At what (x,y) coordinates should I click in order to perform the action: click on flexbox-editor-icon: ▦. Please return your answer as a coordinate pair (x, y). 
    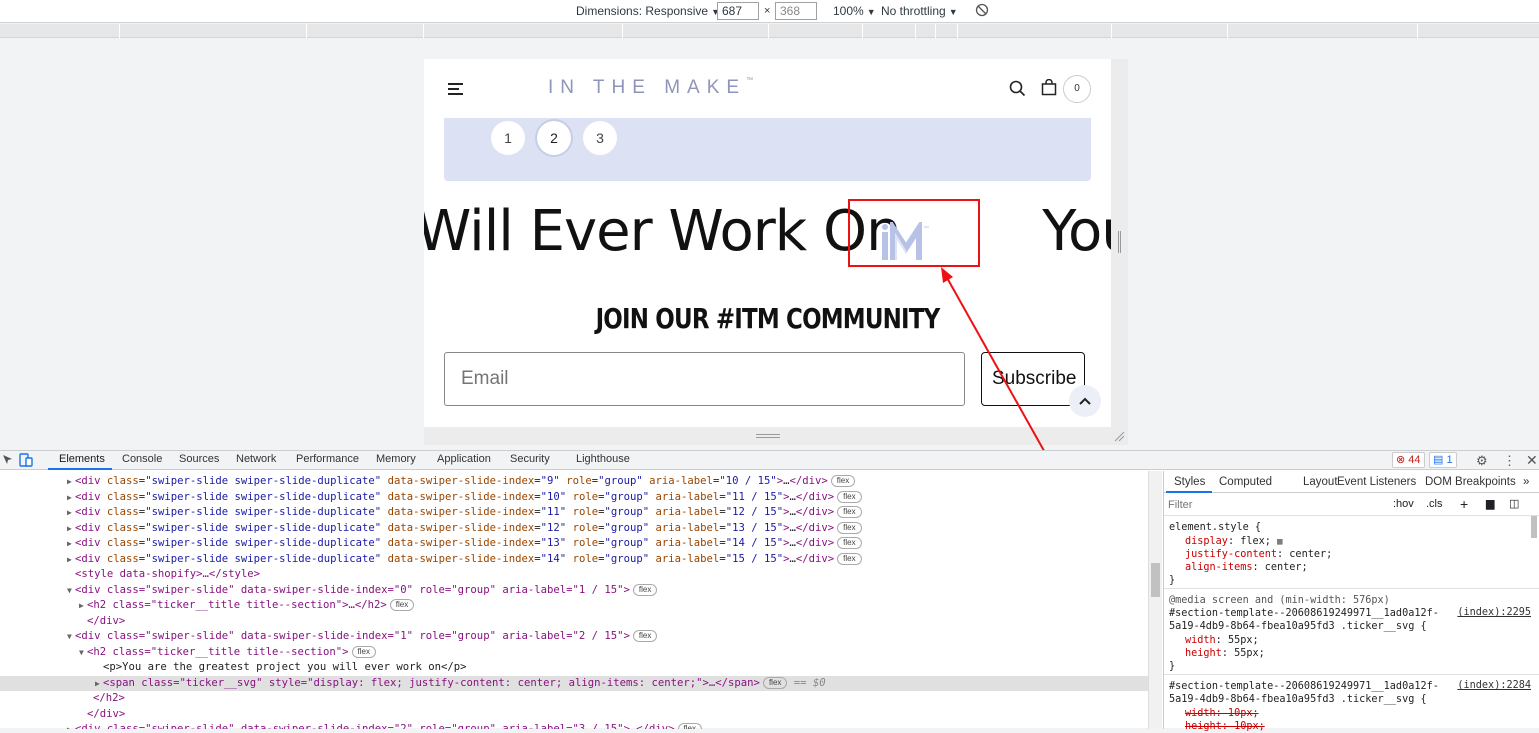
    Looking at the image, I should click on (1279, 542).